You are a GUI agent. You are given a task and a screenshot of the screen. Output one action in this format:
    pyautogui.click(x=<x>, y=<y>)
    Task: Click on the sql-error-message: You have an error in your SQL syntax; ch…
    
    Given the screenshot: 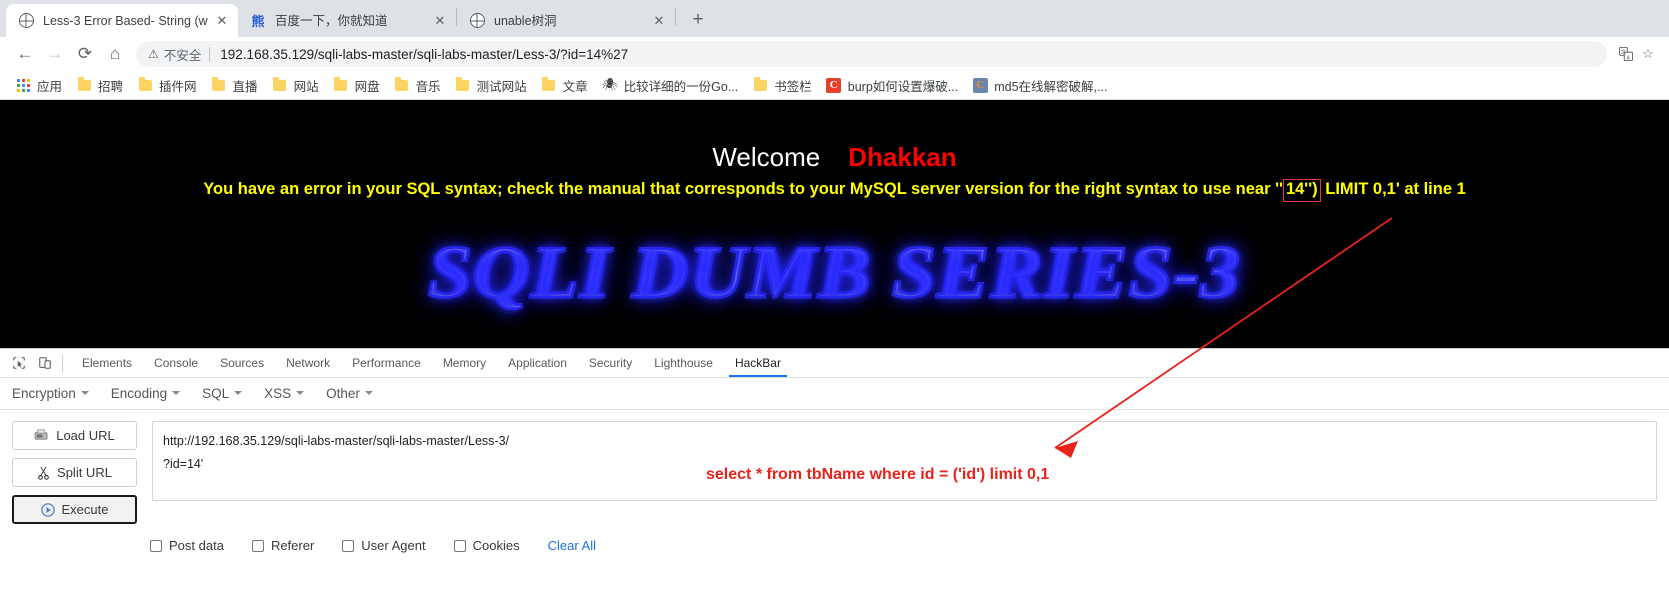 What is the action you would take?
    pyautogui.click(x=834, y=190)
    